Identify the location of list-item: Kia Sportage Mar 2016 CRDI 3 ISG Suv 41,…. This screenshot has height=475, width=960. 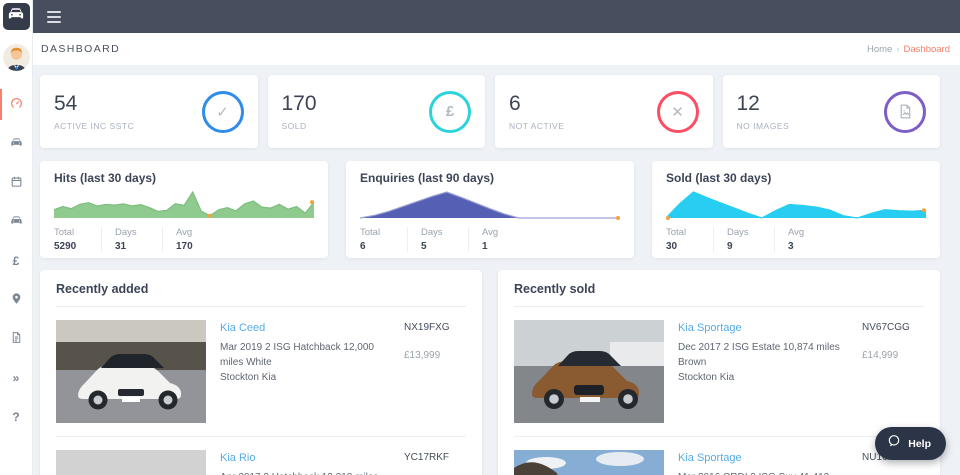
(719, 456).